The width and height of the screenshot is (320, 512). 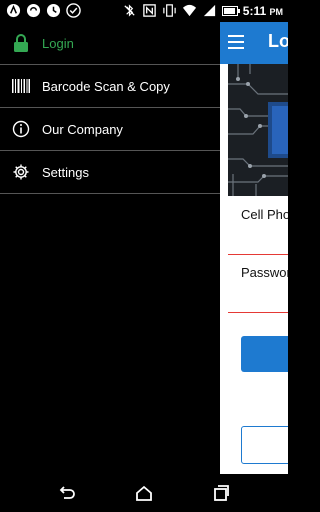 I want to click on check-icon, so click(x=73, y=10).